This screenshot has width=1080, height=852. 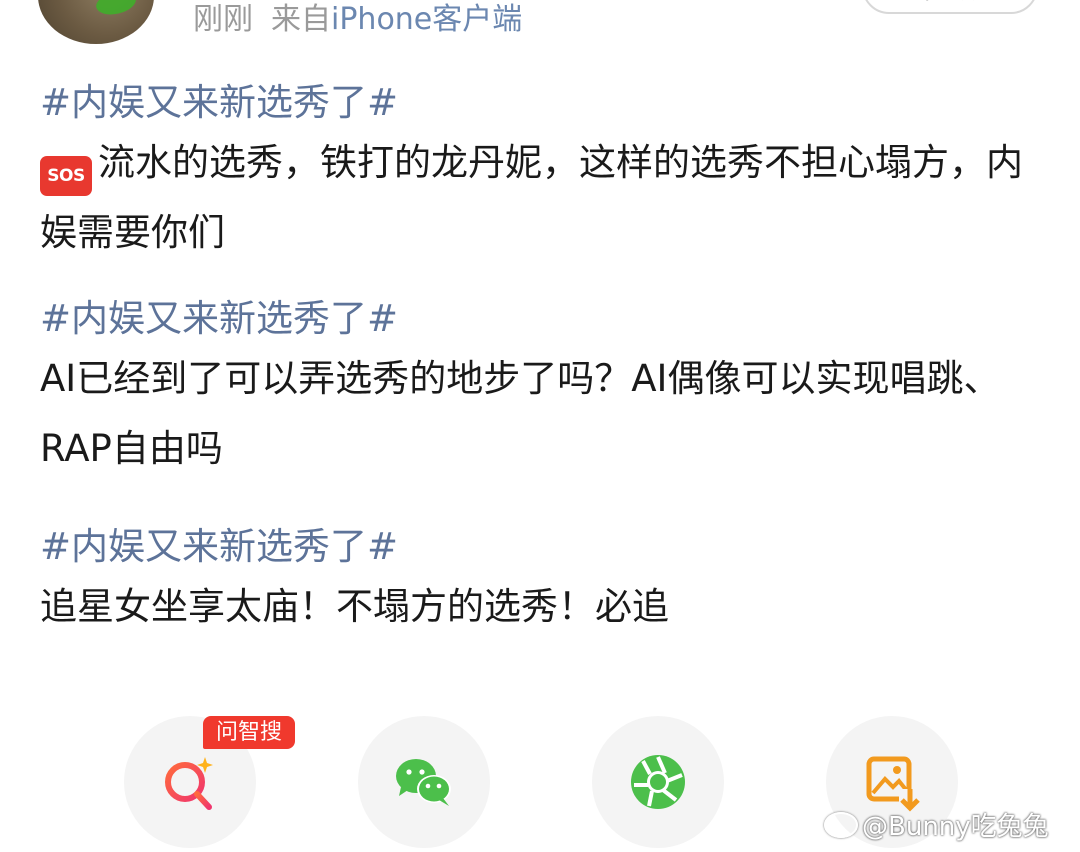 I want to click on post-block-3: #内娱又来新选秀了# 追星女坐享太庙！不塌方的选秀！必追, so click(x=545, y=581).